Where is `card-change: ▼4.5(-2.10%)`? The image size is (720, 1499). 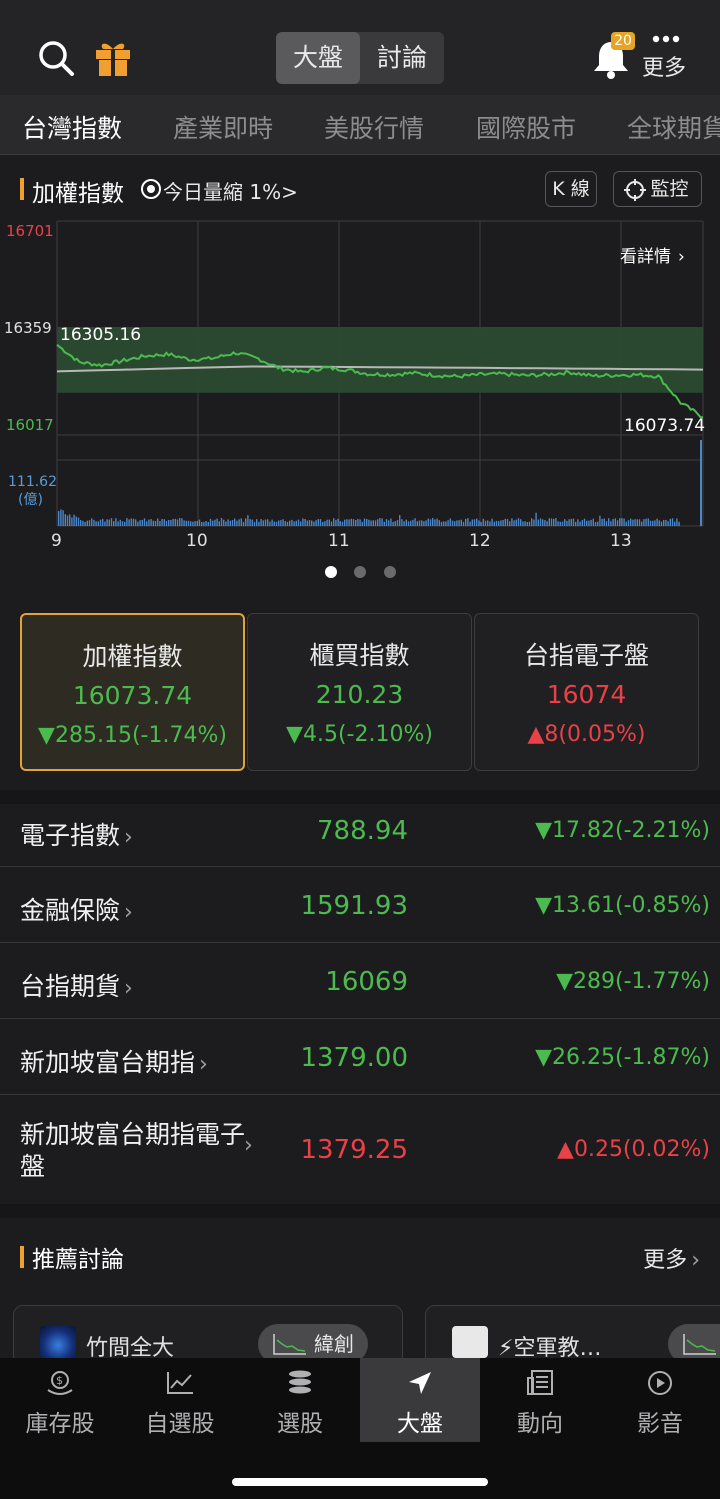 card-change: ▼4.5(-2.10%) is located at coordinates (359, 734).